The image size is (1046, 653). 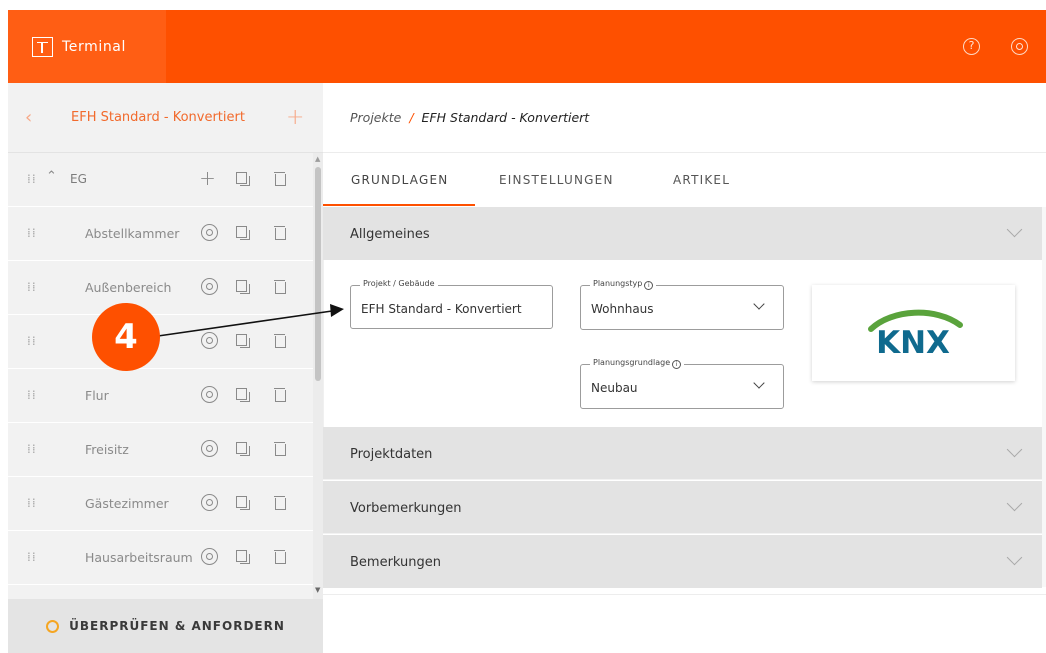 I want to click on chevron-up-icon: ⌃, so click(x=51, y=176).